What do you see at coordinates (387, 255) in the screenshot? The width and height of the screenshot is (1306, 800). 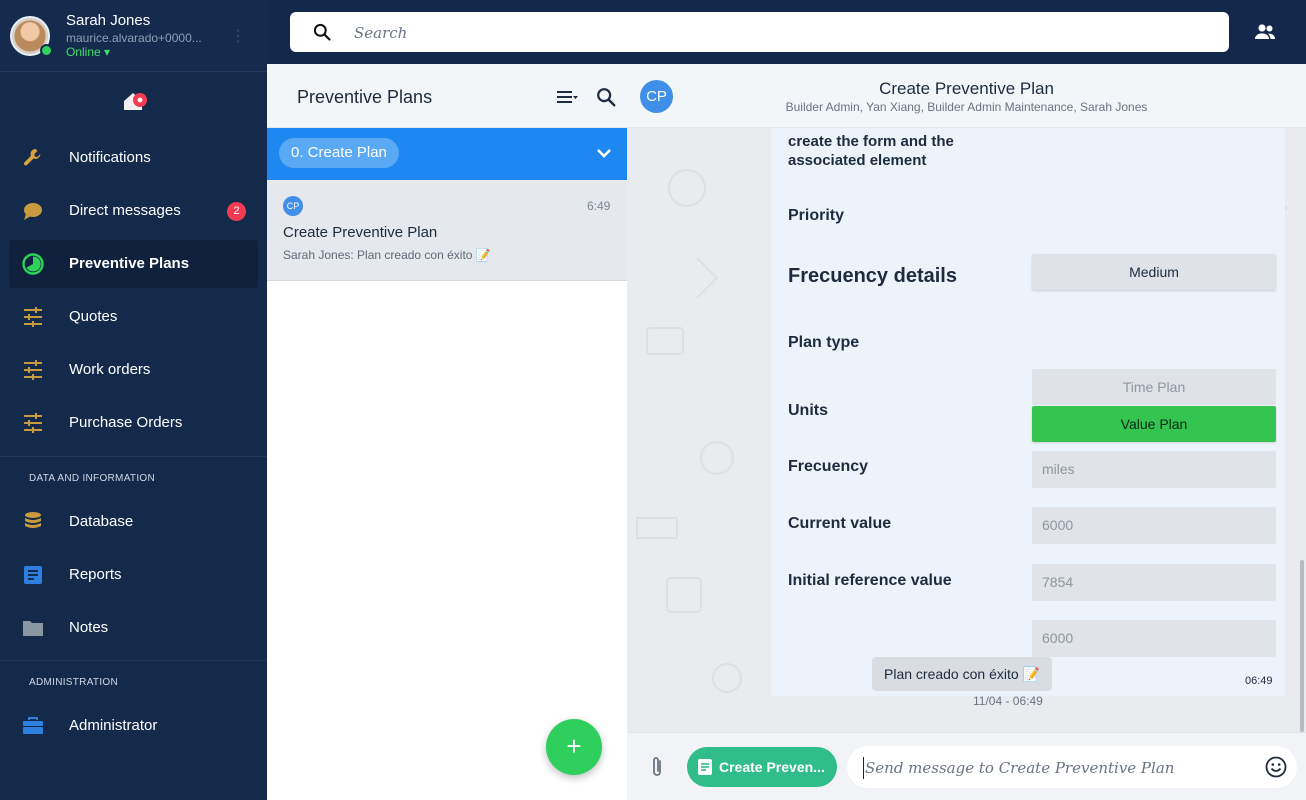 I see `chat-preview: Sarah Jones: Plan creado con éxito 📝` at bounding box center [387, 255].